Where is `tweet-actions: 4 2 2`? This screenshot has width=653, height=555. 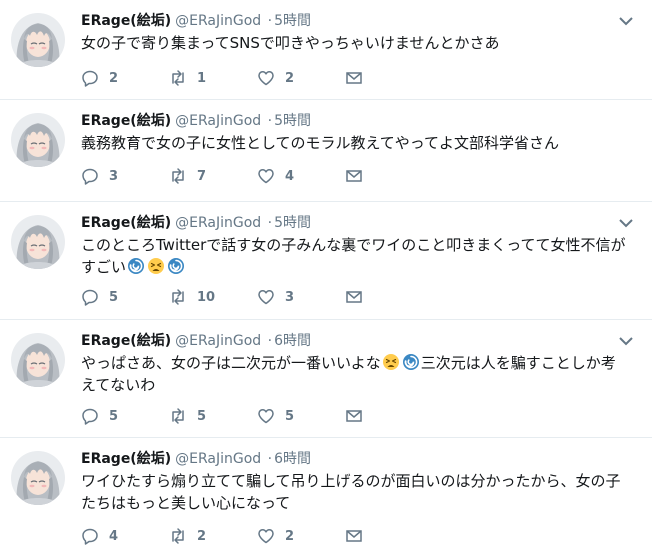
tweet-actions: 4 2 2 is located at coordinates (231, 536).